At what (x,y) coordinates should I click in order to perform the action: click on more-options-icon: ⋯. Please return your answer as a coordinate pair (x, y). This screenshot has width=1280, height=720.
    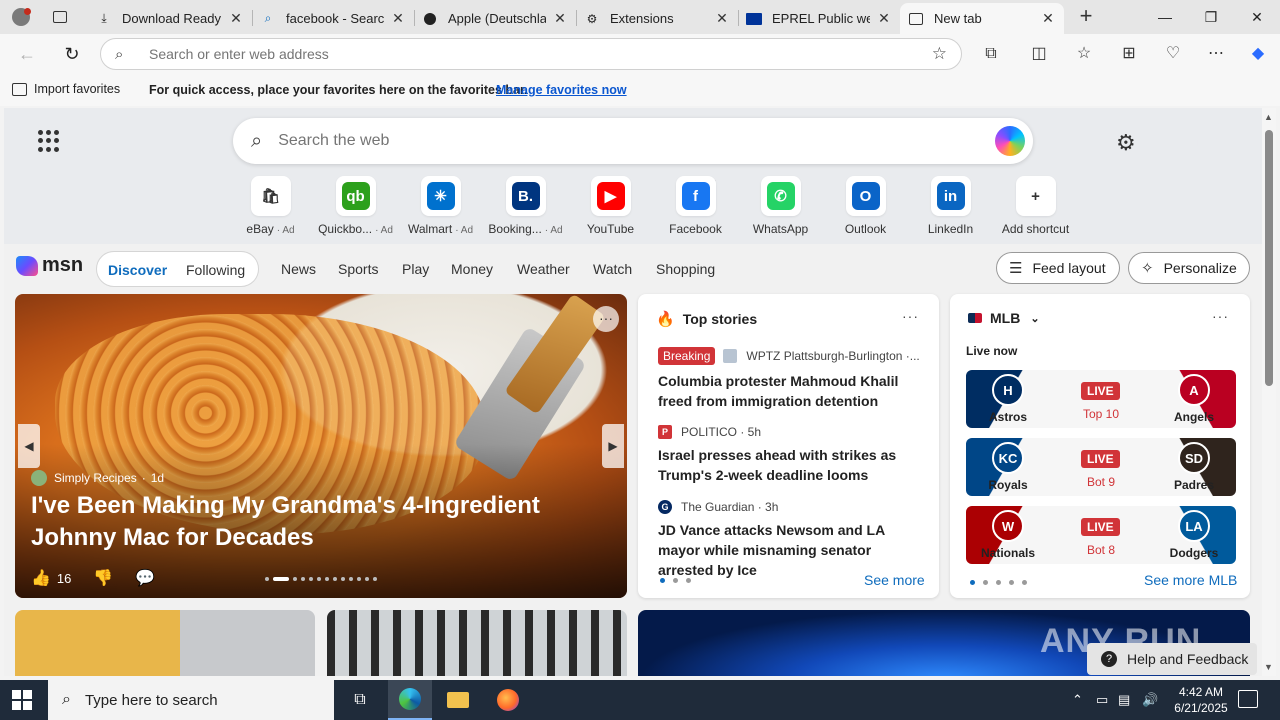
    Looking at the image, I should click on (1216, 54).